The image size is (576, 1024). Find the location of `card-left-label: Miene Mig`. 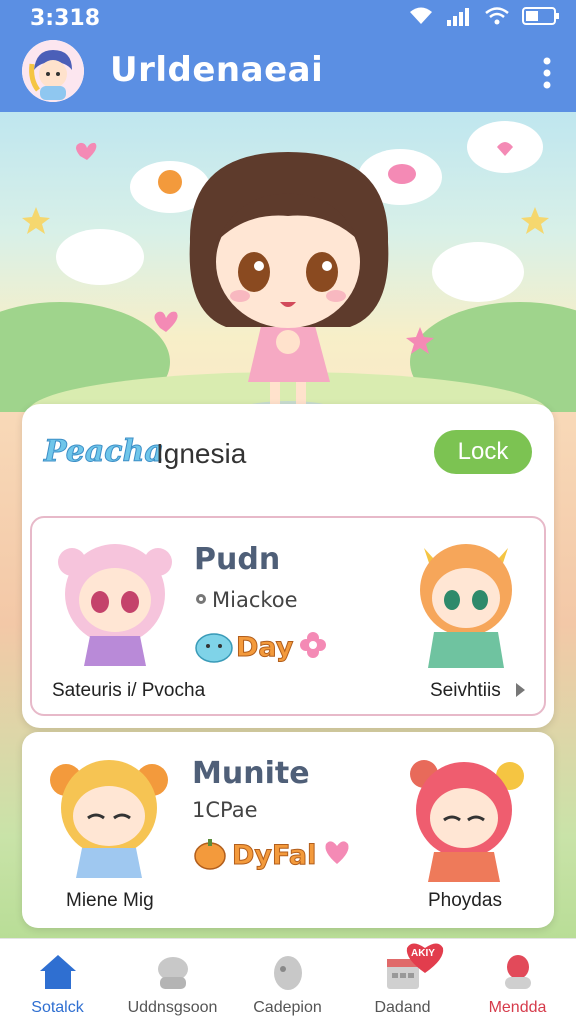

card-left-label: Miene Mig is located at coordinates (110, 900).